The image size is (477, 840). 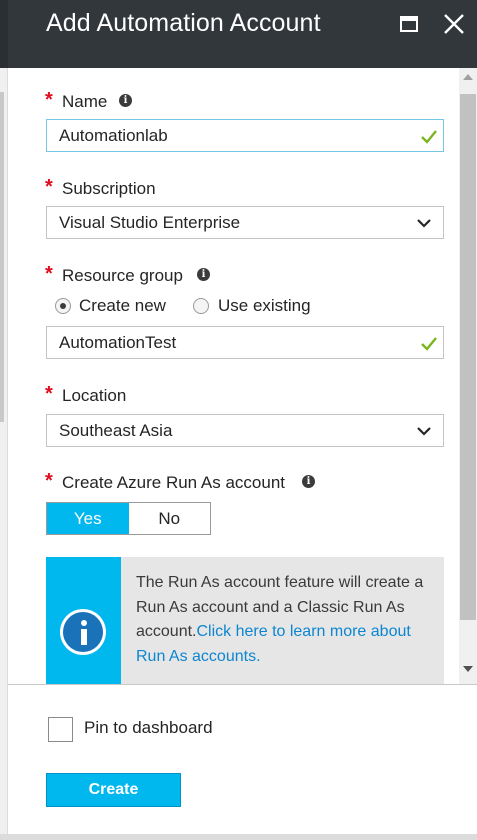 What do you see at coordinates (63, 306) in the screenshot?
I see `radio-create-new` at bounding box center [63, 306].